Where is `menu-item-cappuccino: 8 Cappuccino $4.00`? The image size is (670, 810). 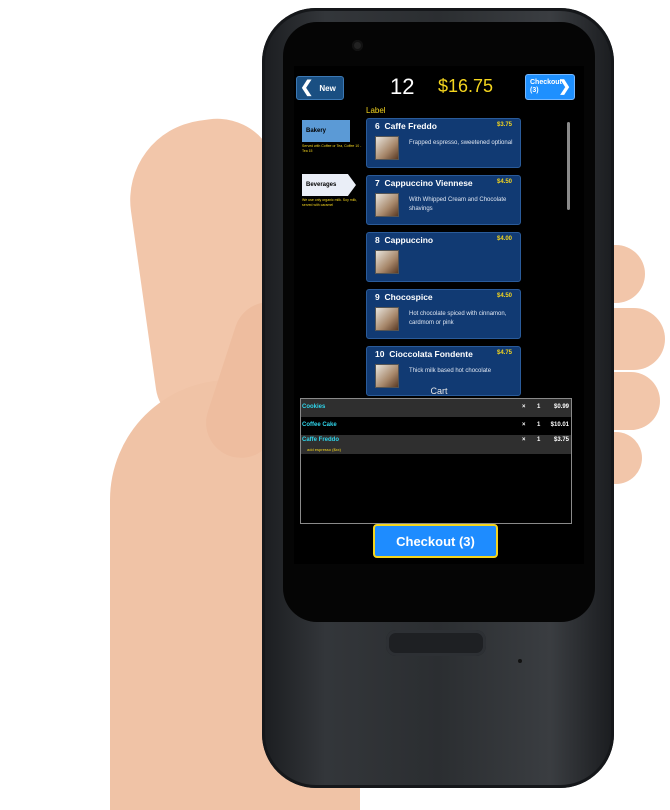 menu-item-cappuccino: 8 Cappuccino $4.00 is located at coordinates (443, 257).